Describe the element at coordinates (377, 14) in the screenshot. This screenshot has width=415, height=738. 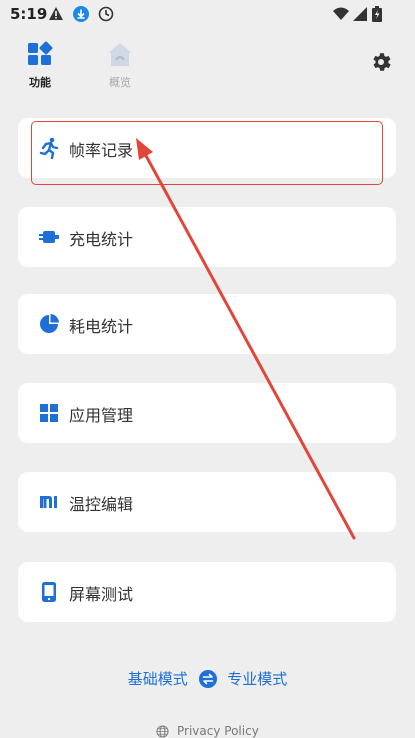
I see `battery-icon` at that location.